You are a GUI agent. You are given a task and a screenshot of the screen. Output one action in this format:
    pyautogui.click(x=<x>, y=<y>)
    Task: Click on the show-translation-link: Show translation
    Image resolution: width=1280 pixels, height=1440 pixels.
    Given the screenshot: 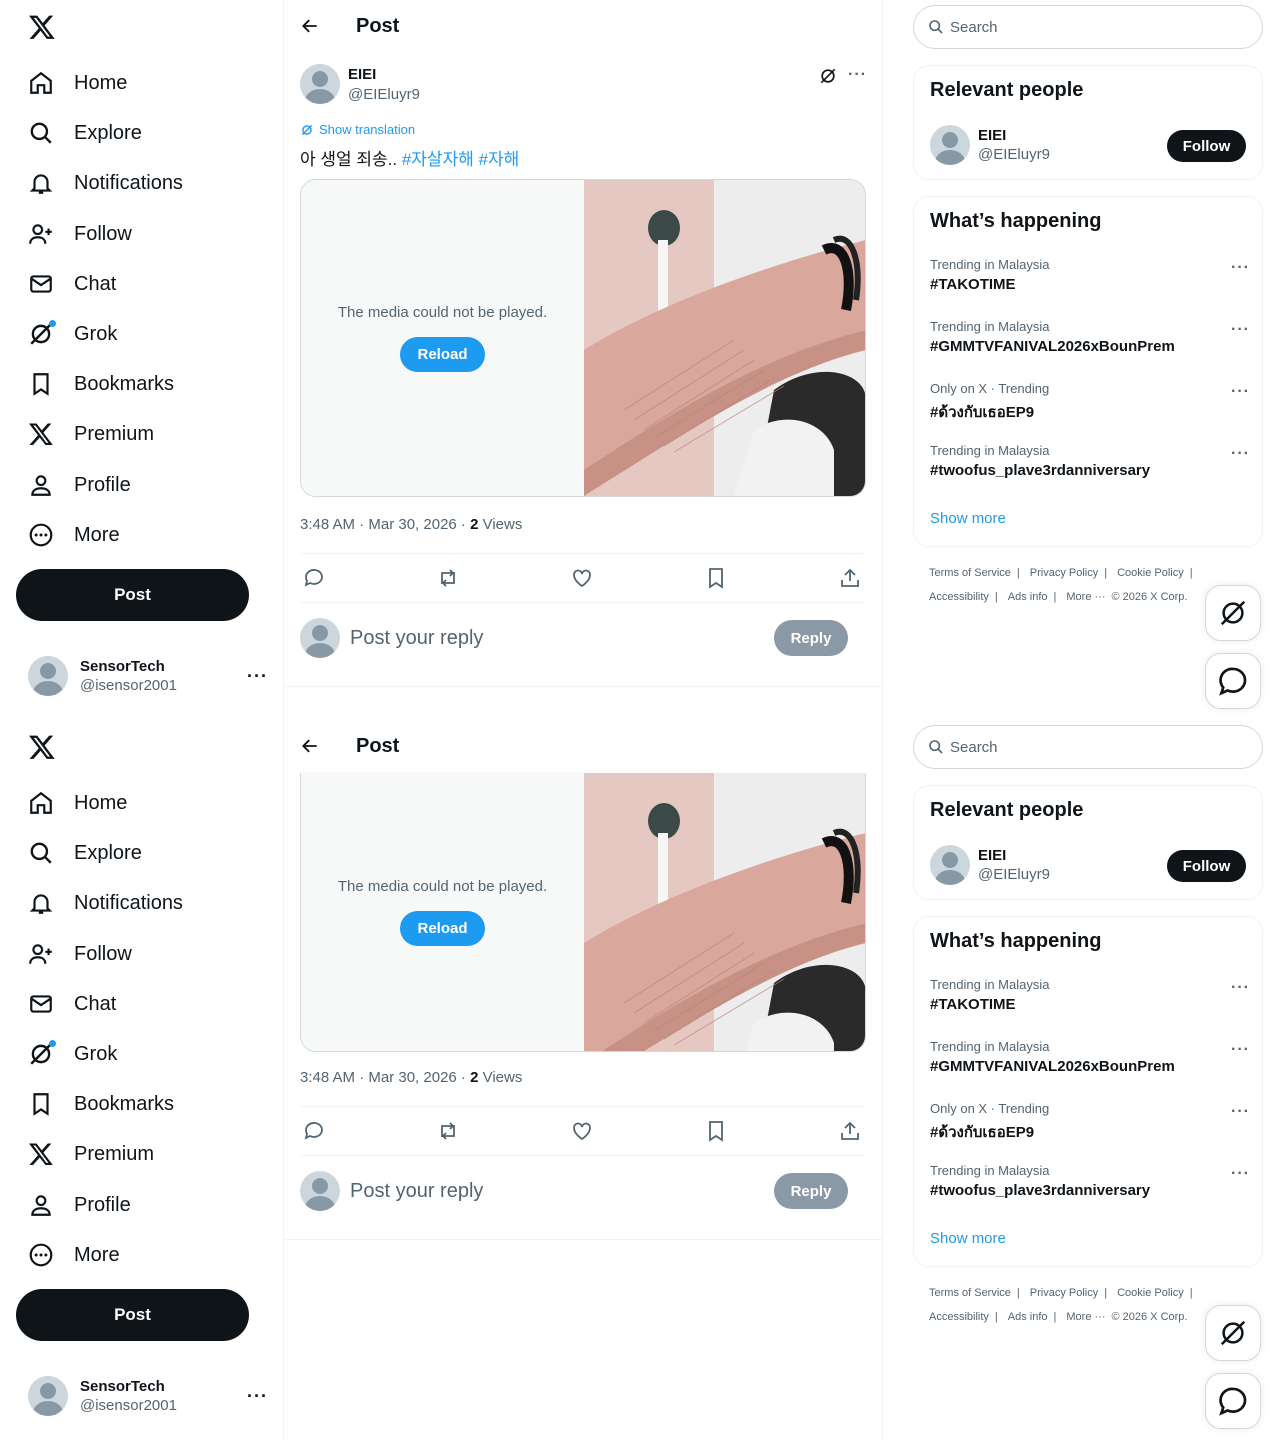 What is the action you would take?
    pyautogui.click(x=357, y=129)
    